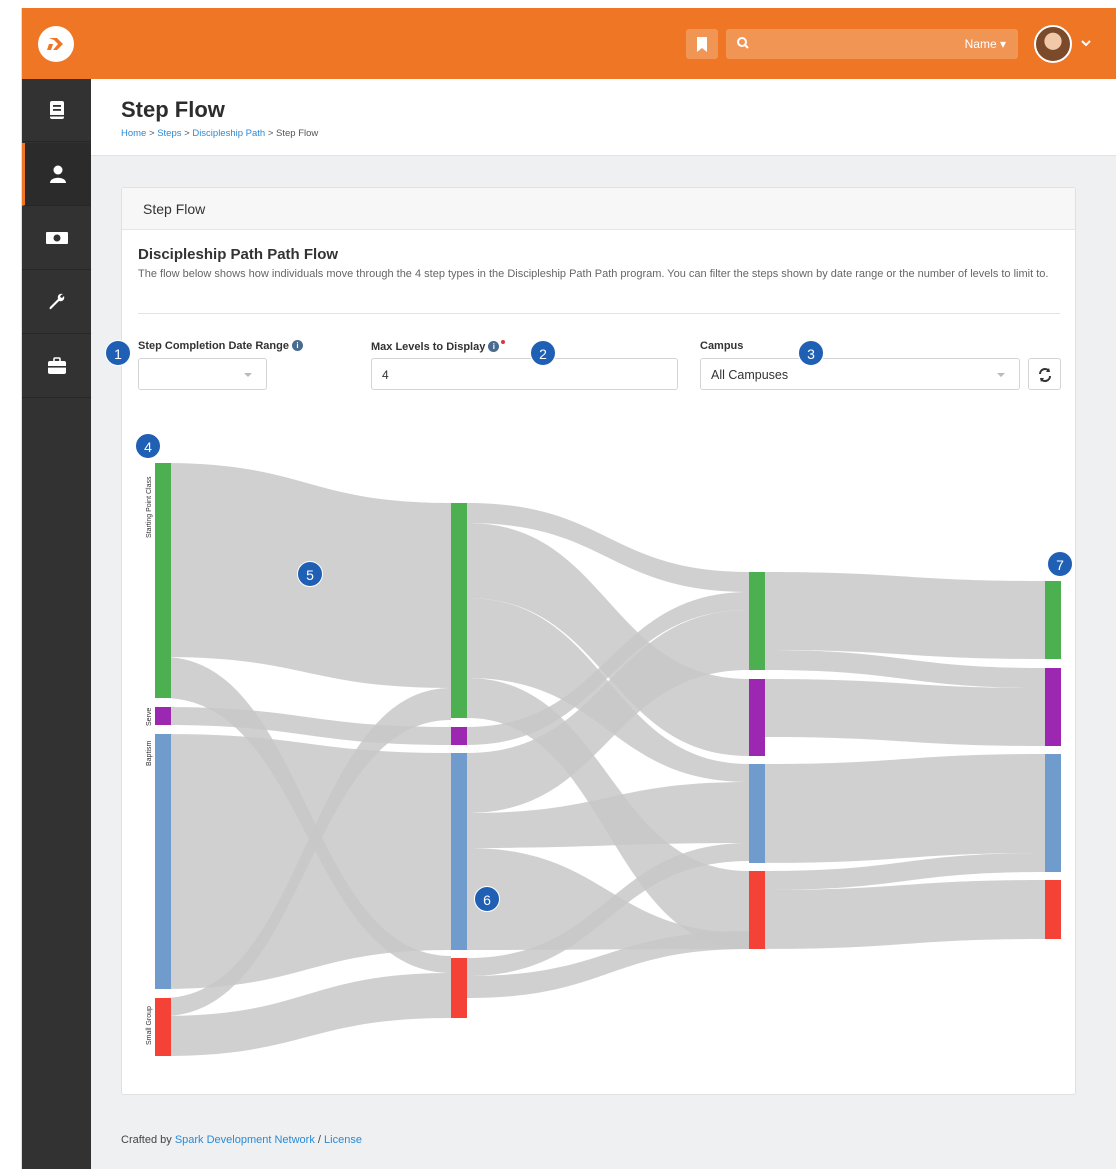 The image size is (1116, 1169). I want to click on node-level2-green, so click(459, 610).